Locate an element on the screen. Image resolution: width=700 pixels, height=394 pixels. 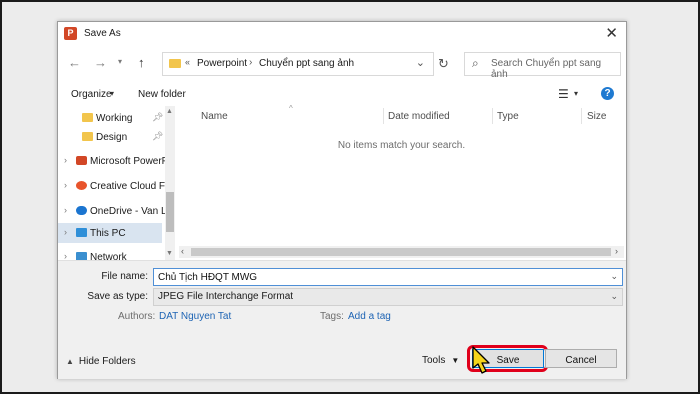
nav-item-onedrive: › OneDrive - Van La is located at coordinates (115, 211).